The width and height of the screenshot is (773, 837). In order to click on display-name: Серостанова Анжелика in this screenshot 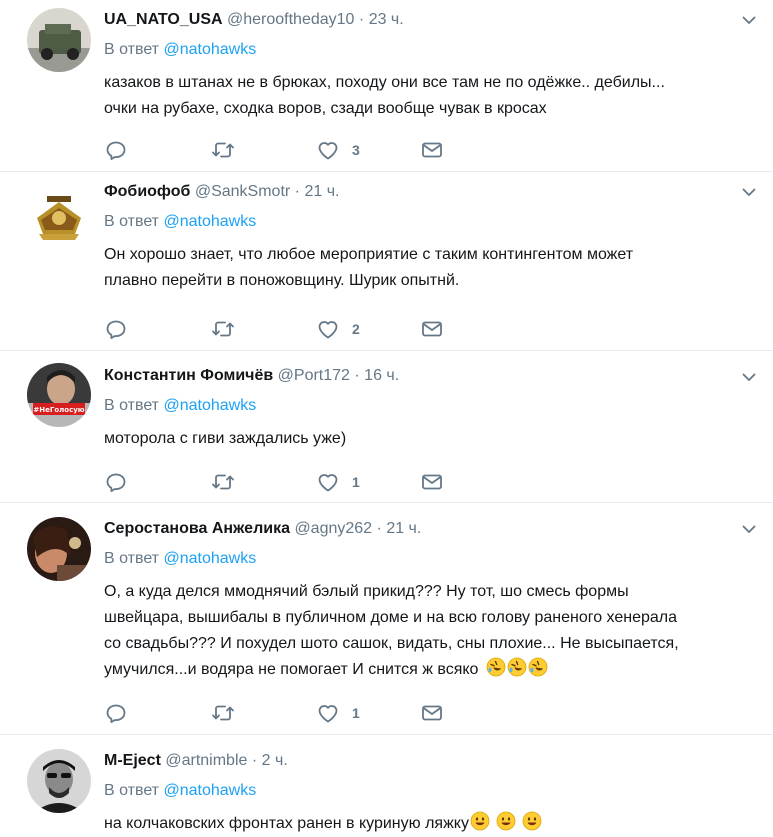, I will do `click(197, 528)`.